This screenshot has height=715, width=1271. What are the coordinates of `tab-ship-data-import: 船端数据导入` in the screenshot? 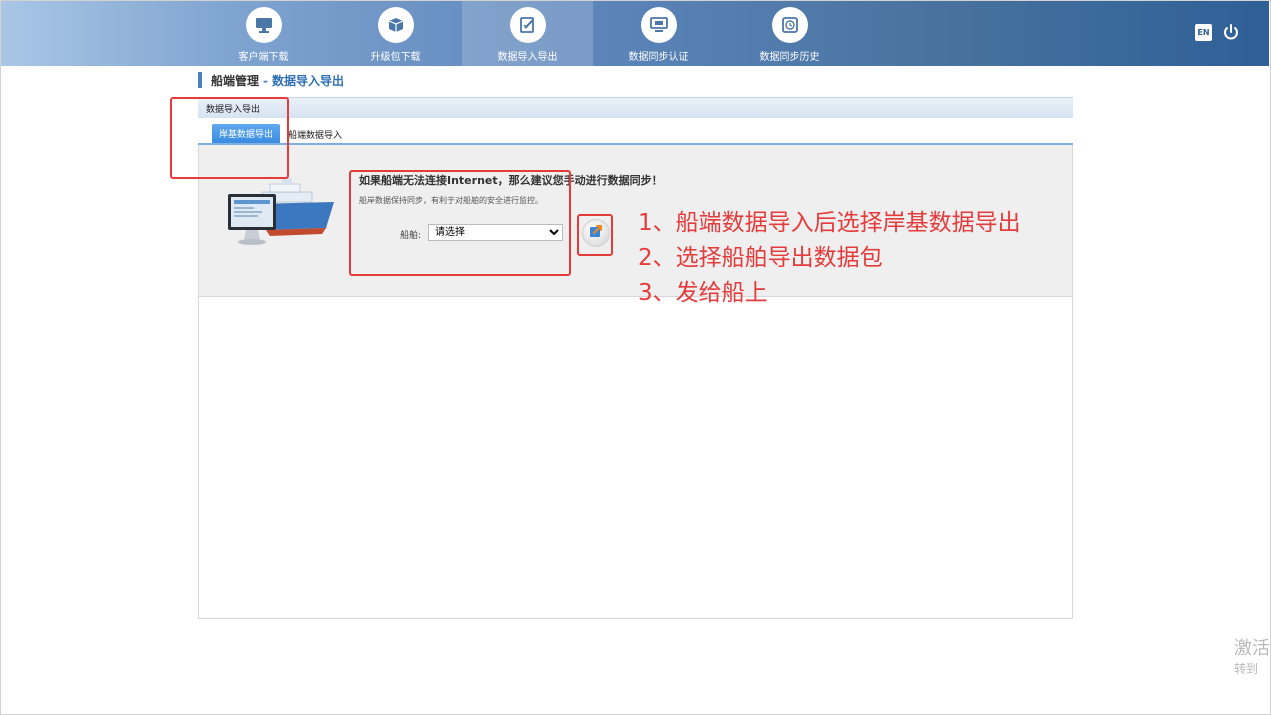 It's located at (315, 134).